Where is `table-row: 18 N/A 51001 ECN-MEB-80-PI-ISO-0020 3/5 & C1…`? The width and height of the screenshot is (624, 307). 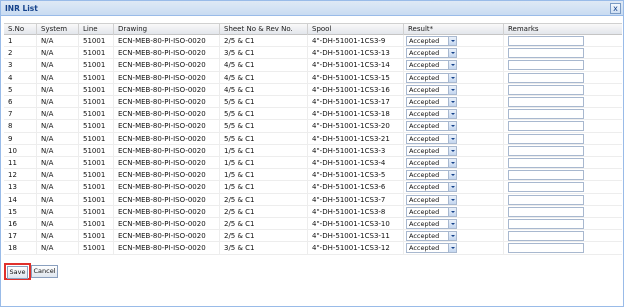 table-row: 18 N/A 51001 ECN-MEB-80-PI-ISO-0020 3/5 & C1… is located at coordinates (313, 248).